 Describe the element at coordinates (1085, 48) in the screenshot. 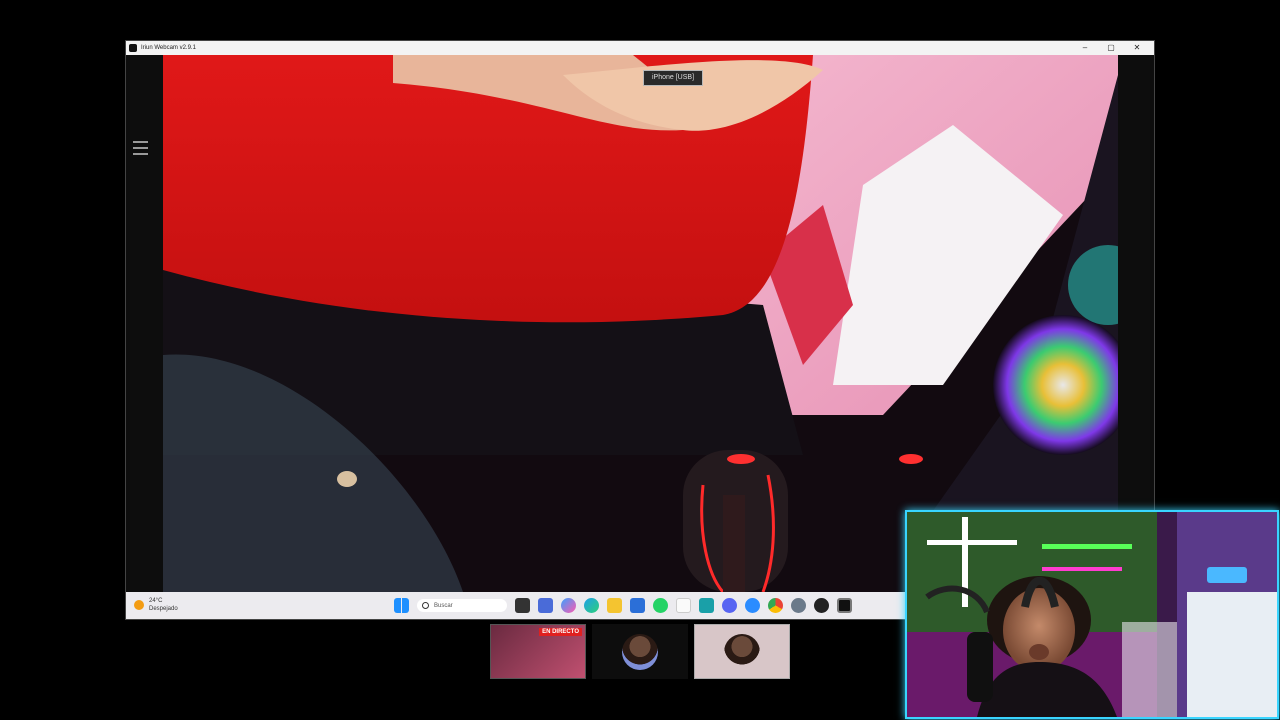

I see `minimize-button: –` at that location.